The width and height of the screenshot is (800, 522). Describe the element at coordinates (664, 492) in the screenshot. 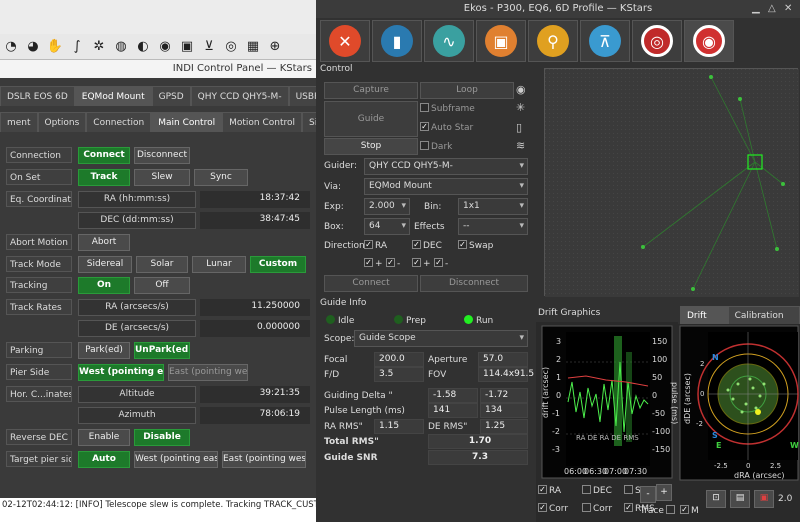

I see `zoom-in-button: +` at that location.